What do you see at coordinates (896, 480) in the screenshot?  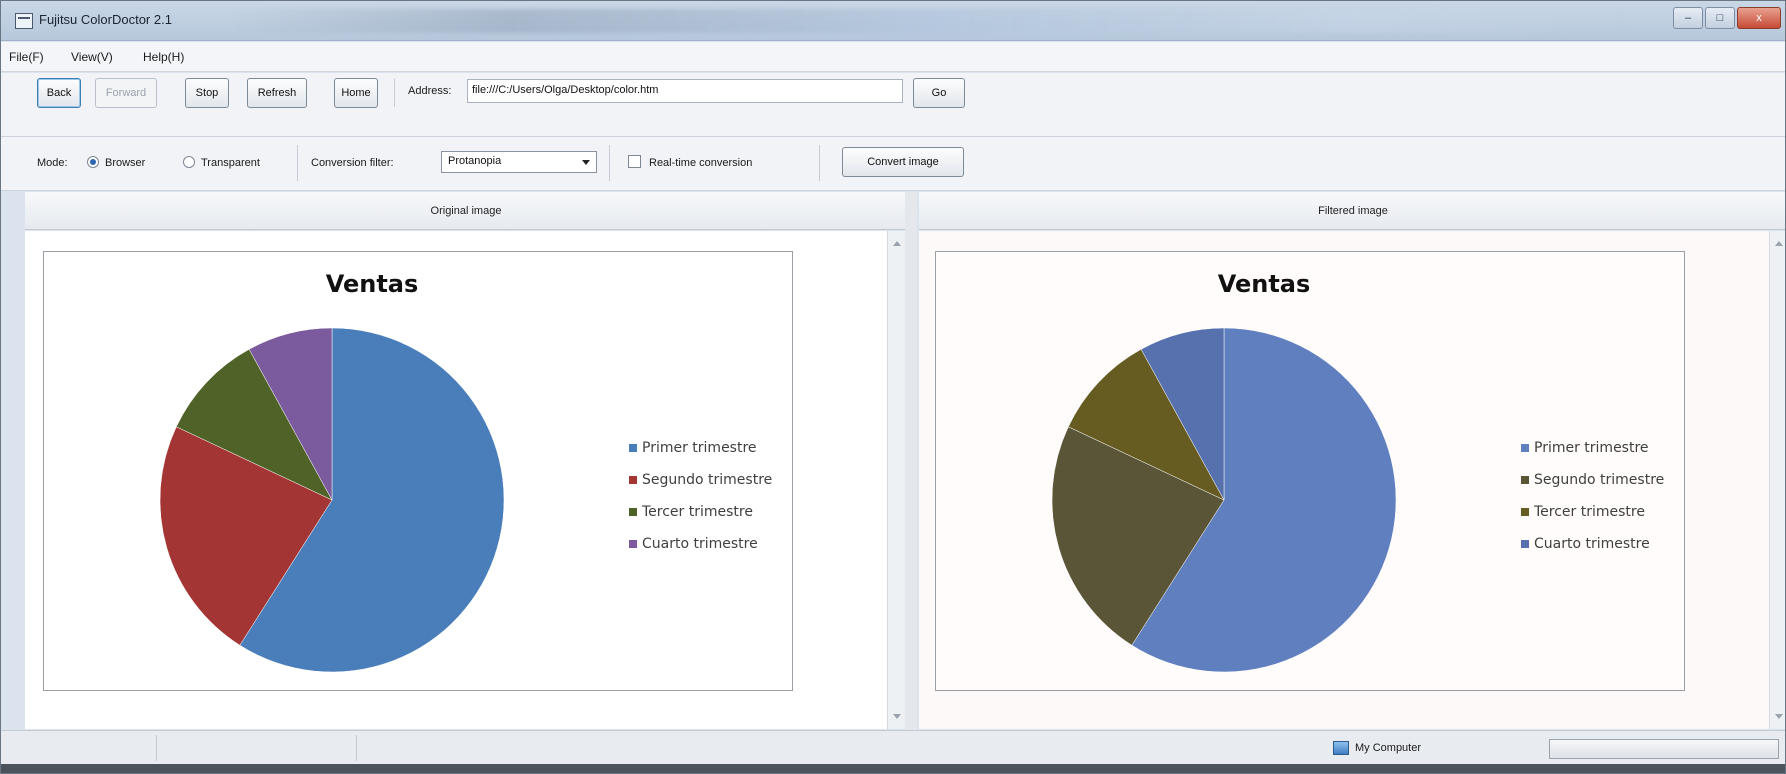 I see `original-scrollbar` at bounding box center [896, 480].